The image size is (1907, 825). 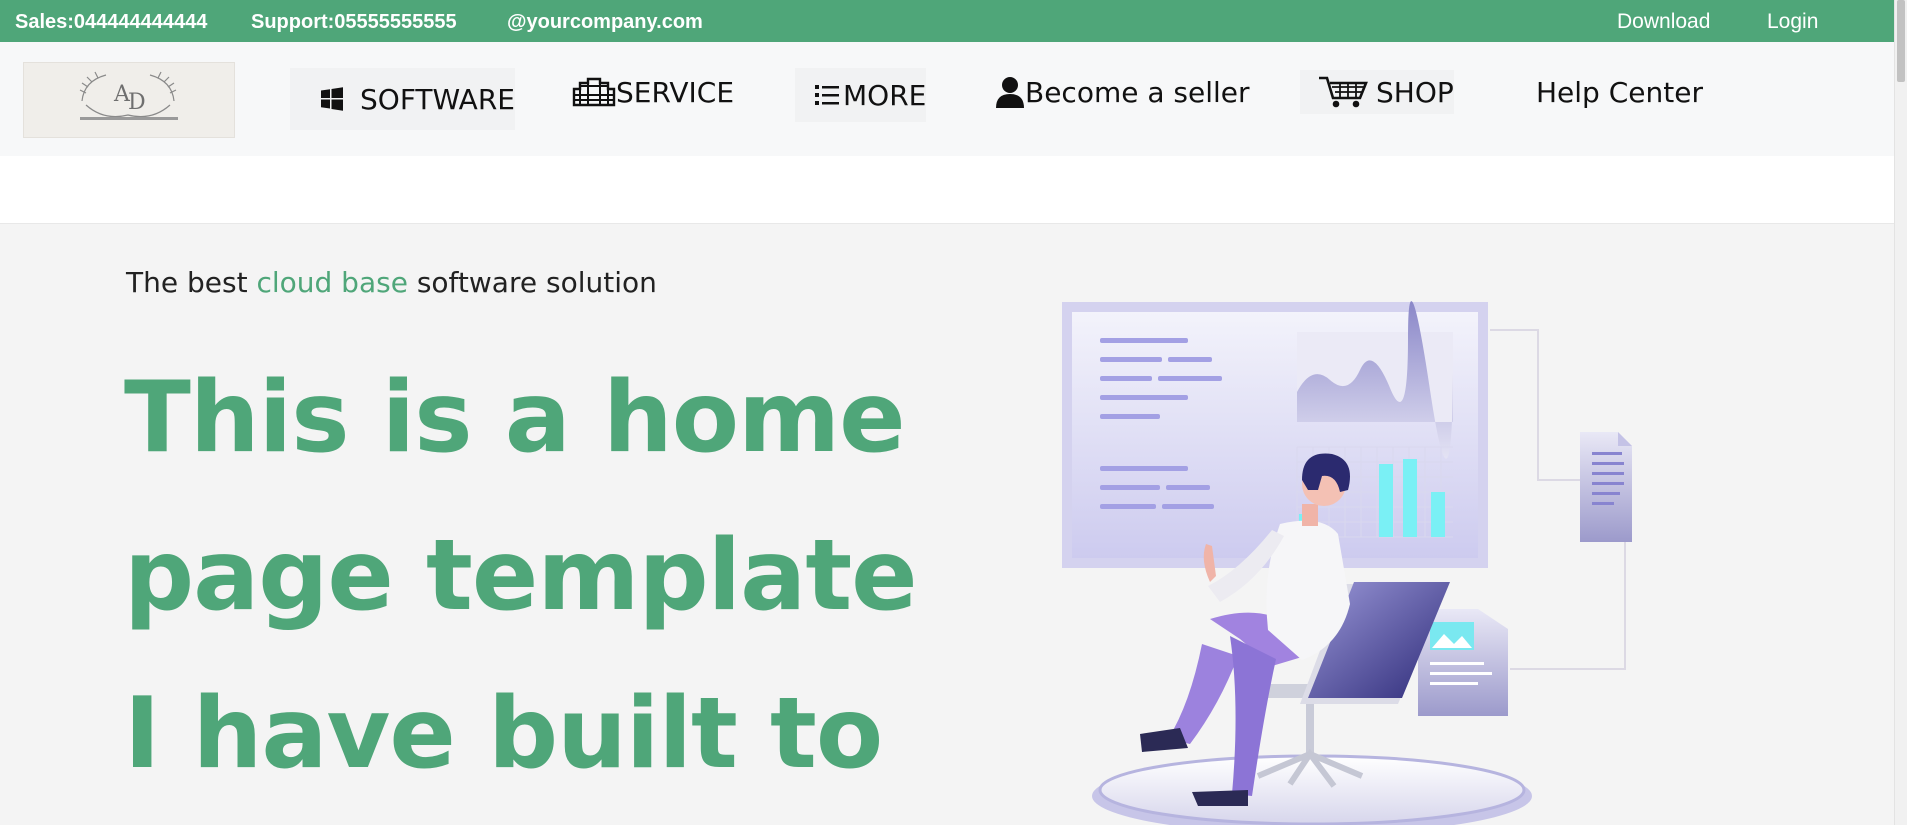 I want to click on cart-icon, so click(x=1344, y=92).